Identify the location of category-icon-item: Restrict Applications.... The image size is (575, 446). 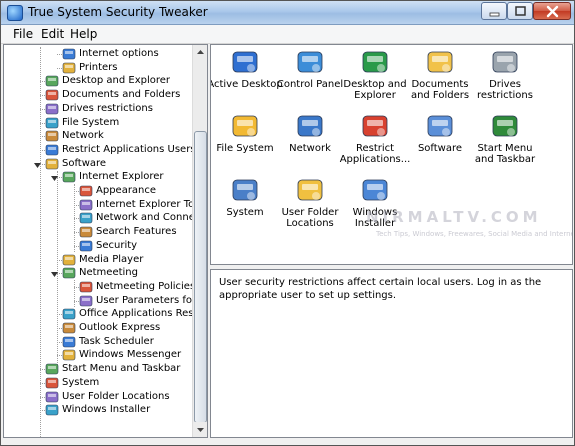
(375, 143).